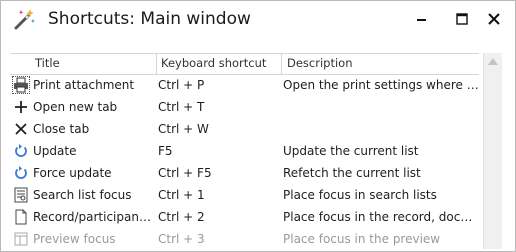 The width and height of the screenshot is (516, 252). Describe the element at coordinates (352, 173) in the screenshot. I see `row-description: Refetch the current list` at that location.